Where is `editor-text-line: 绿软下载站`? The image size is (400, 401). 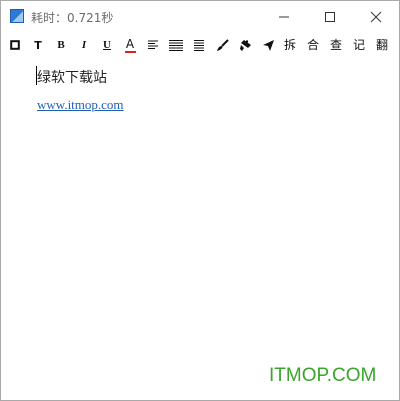
editor-text-line: 绿软下载站 is located at coordinates (72, 78).